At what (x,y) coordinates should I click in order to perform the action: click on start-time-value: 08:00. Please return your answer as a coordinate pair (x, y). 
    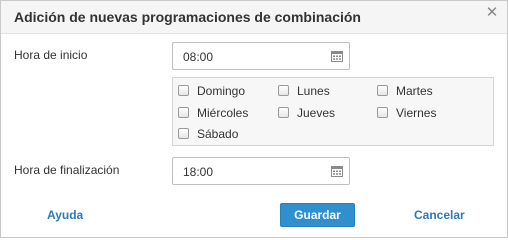
    Looking at the image, I should click on (198, 57).